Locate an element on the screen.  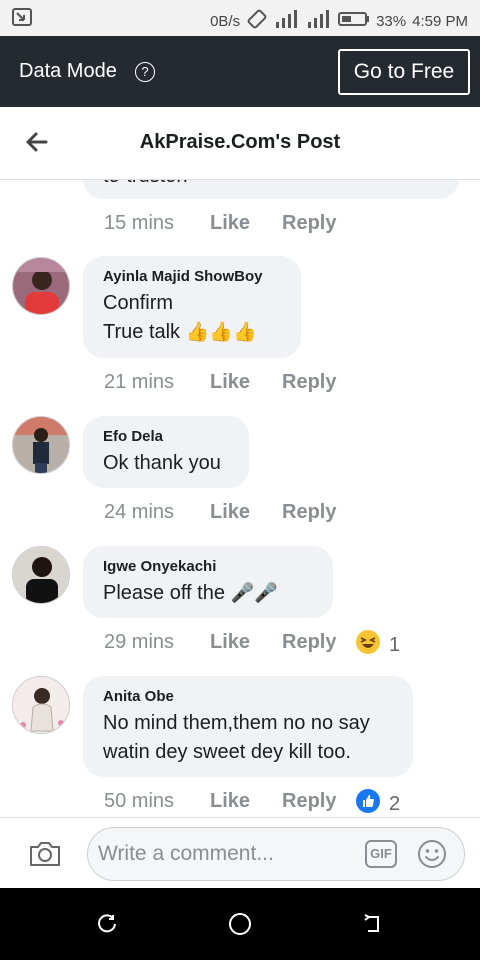
home-icon is located at coordinates (240, 926).